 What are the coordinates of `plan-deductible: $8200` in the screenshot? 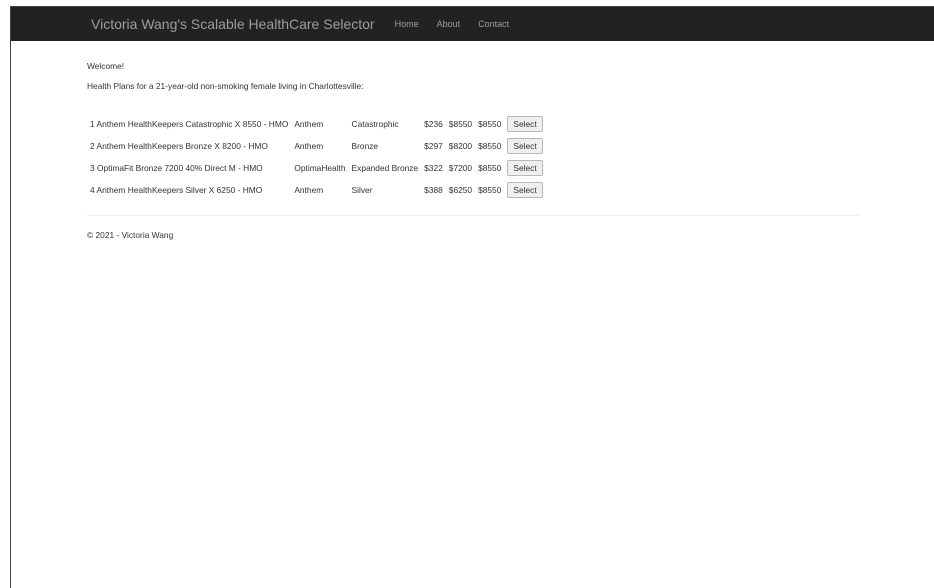 It's located at (460, 146).